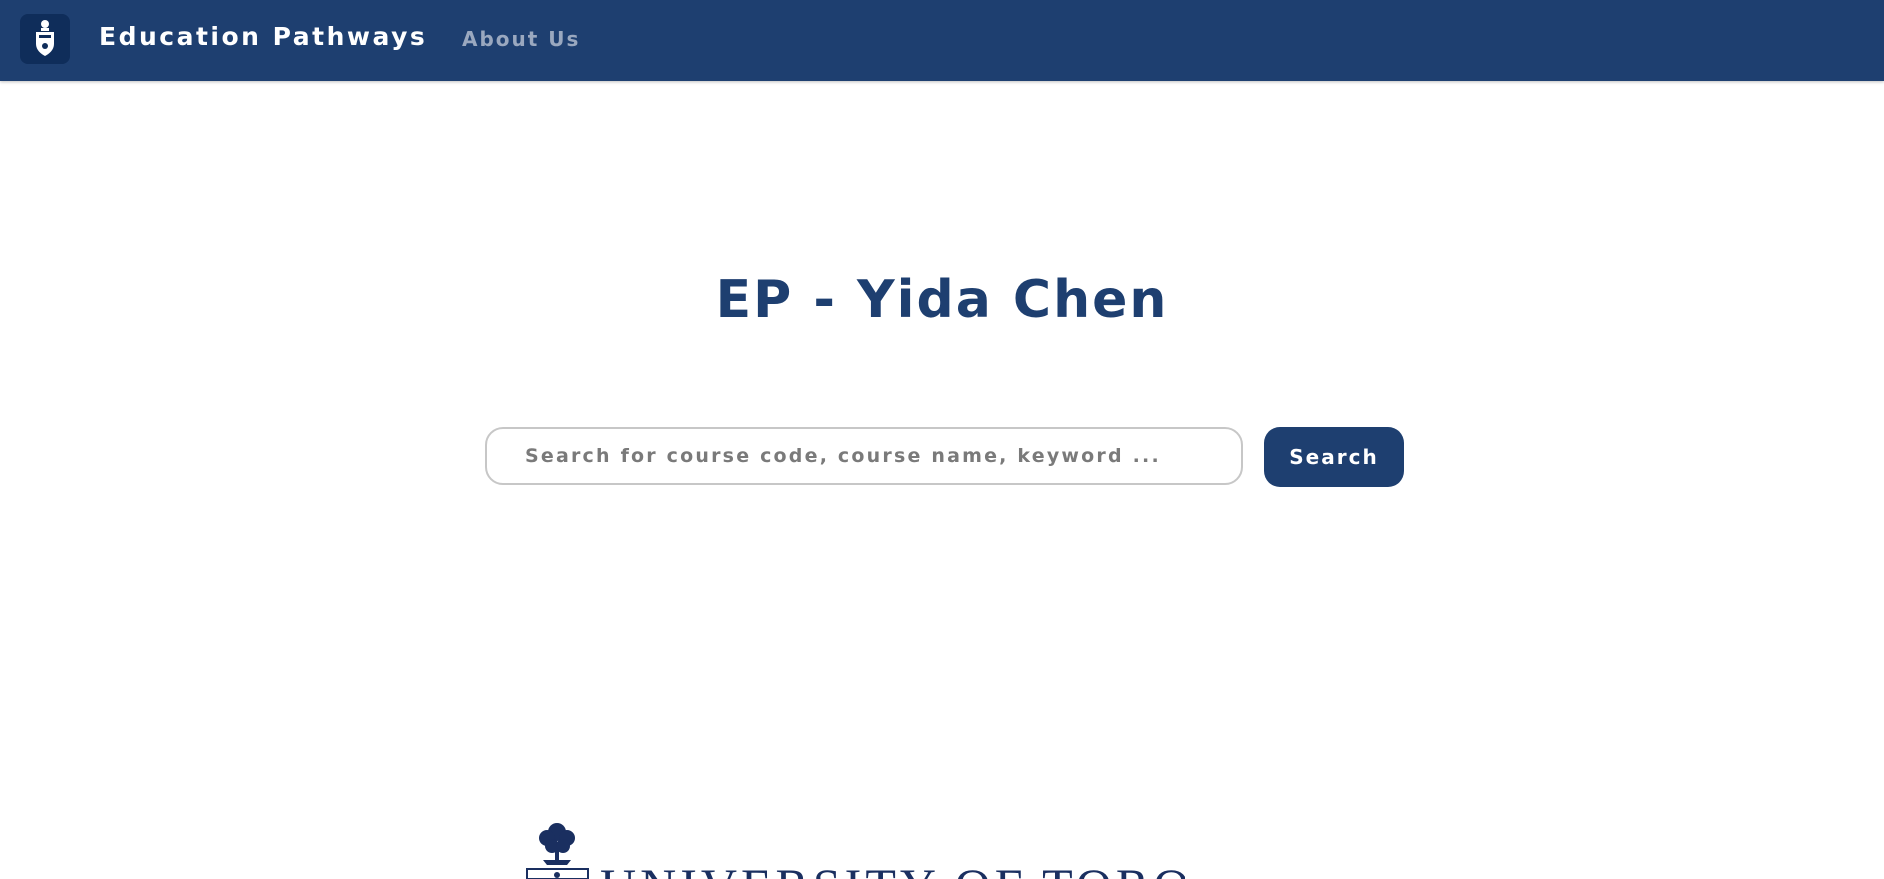  What do you see at coordinates (557, 851) in the screenshot?
I see `university-tree-crest-icon` at bounding box center [557, 851].